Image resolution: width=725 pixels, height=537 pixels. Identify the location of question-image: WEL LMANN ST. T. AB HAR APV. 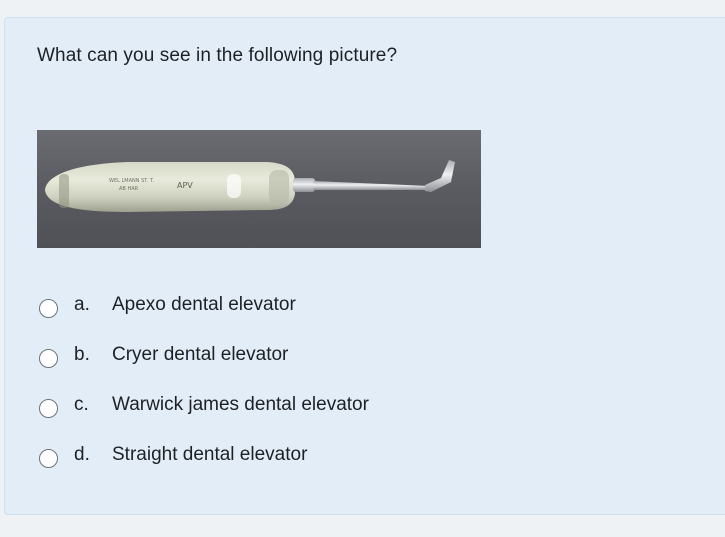
(259, 189).